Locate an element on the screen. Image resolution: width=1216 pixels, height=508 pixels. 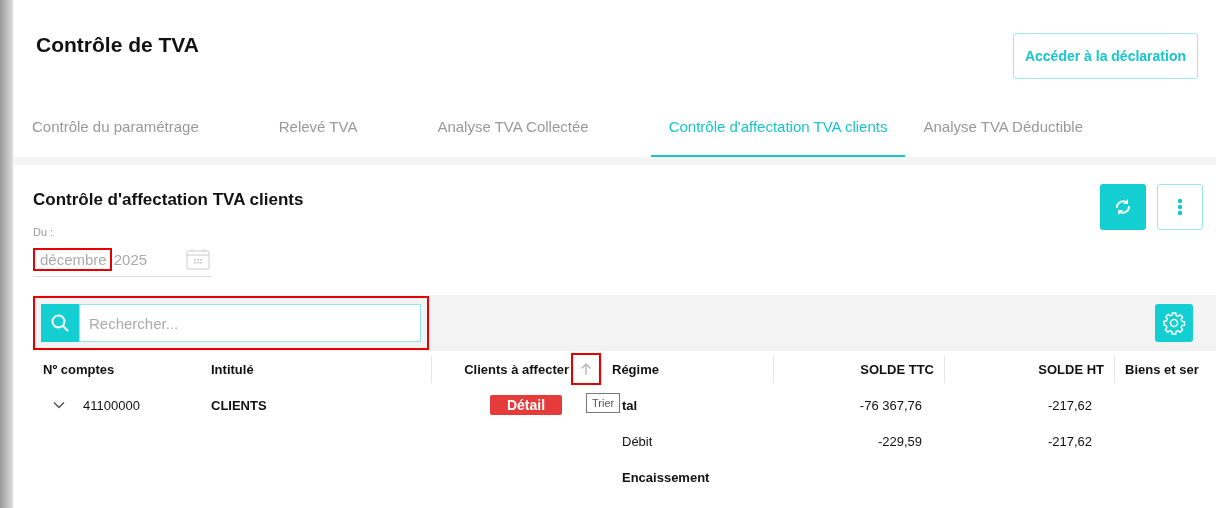
arrow-up-icon is located at coordinates (586, 369).